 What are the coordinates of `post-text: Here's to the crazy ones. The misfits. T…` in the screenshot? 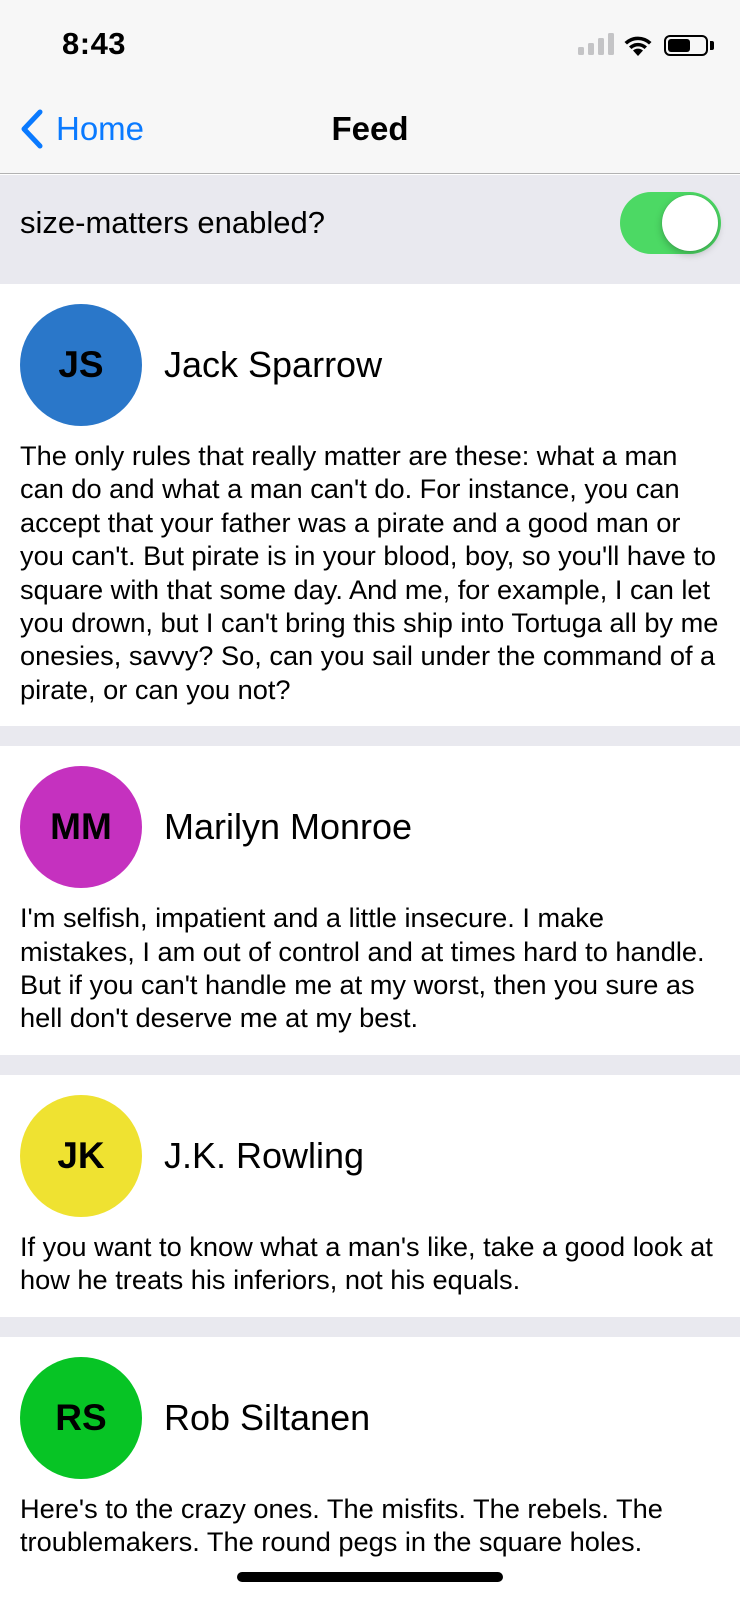 It's located at (341, 1525).